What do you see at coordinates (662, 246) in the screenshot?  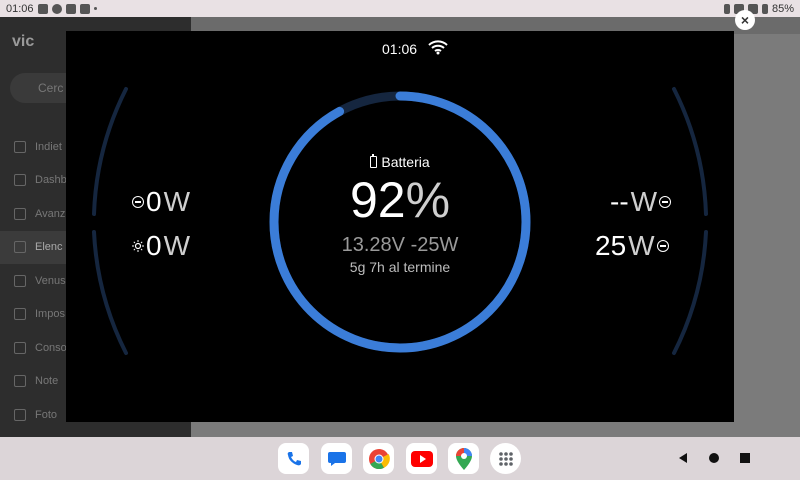 I see `dc-load-icon` at bounding box center [662, 246].